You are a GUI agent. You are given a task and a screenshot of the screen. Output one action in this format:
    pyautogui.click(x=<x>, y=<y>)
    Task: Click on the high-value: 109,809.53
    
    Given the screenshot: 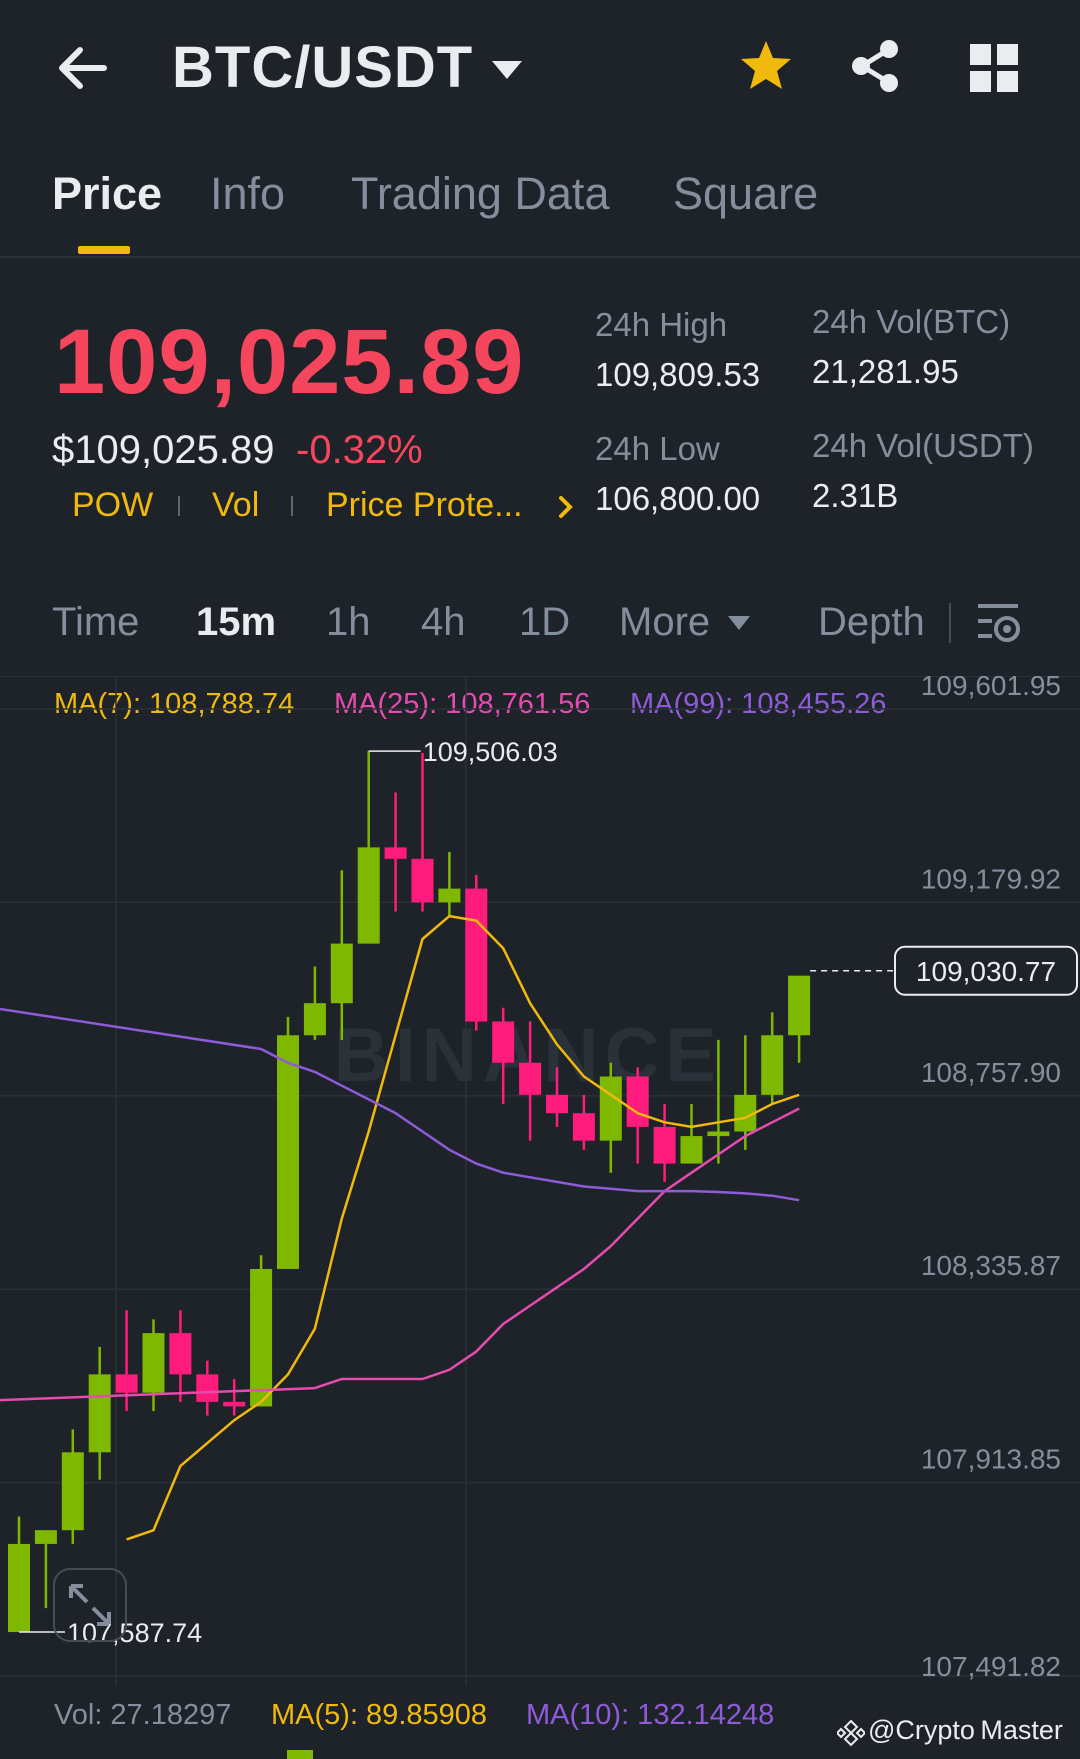 What is the action you would take?
    pyautogui.click(x=678, y=374)
    